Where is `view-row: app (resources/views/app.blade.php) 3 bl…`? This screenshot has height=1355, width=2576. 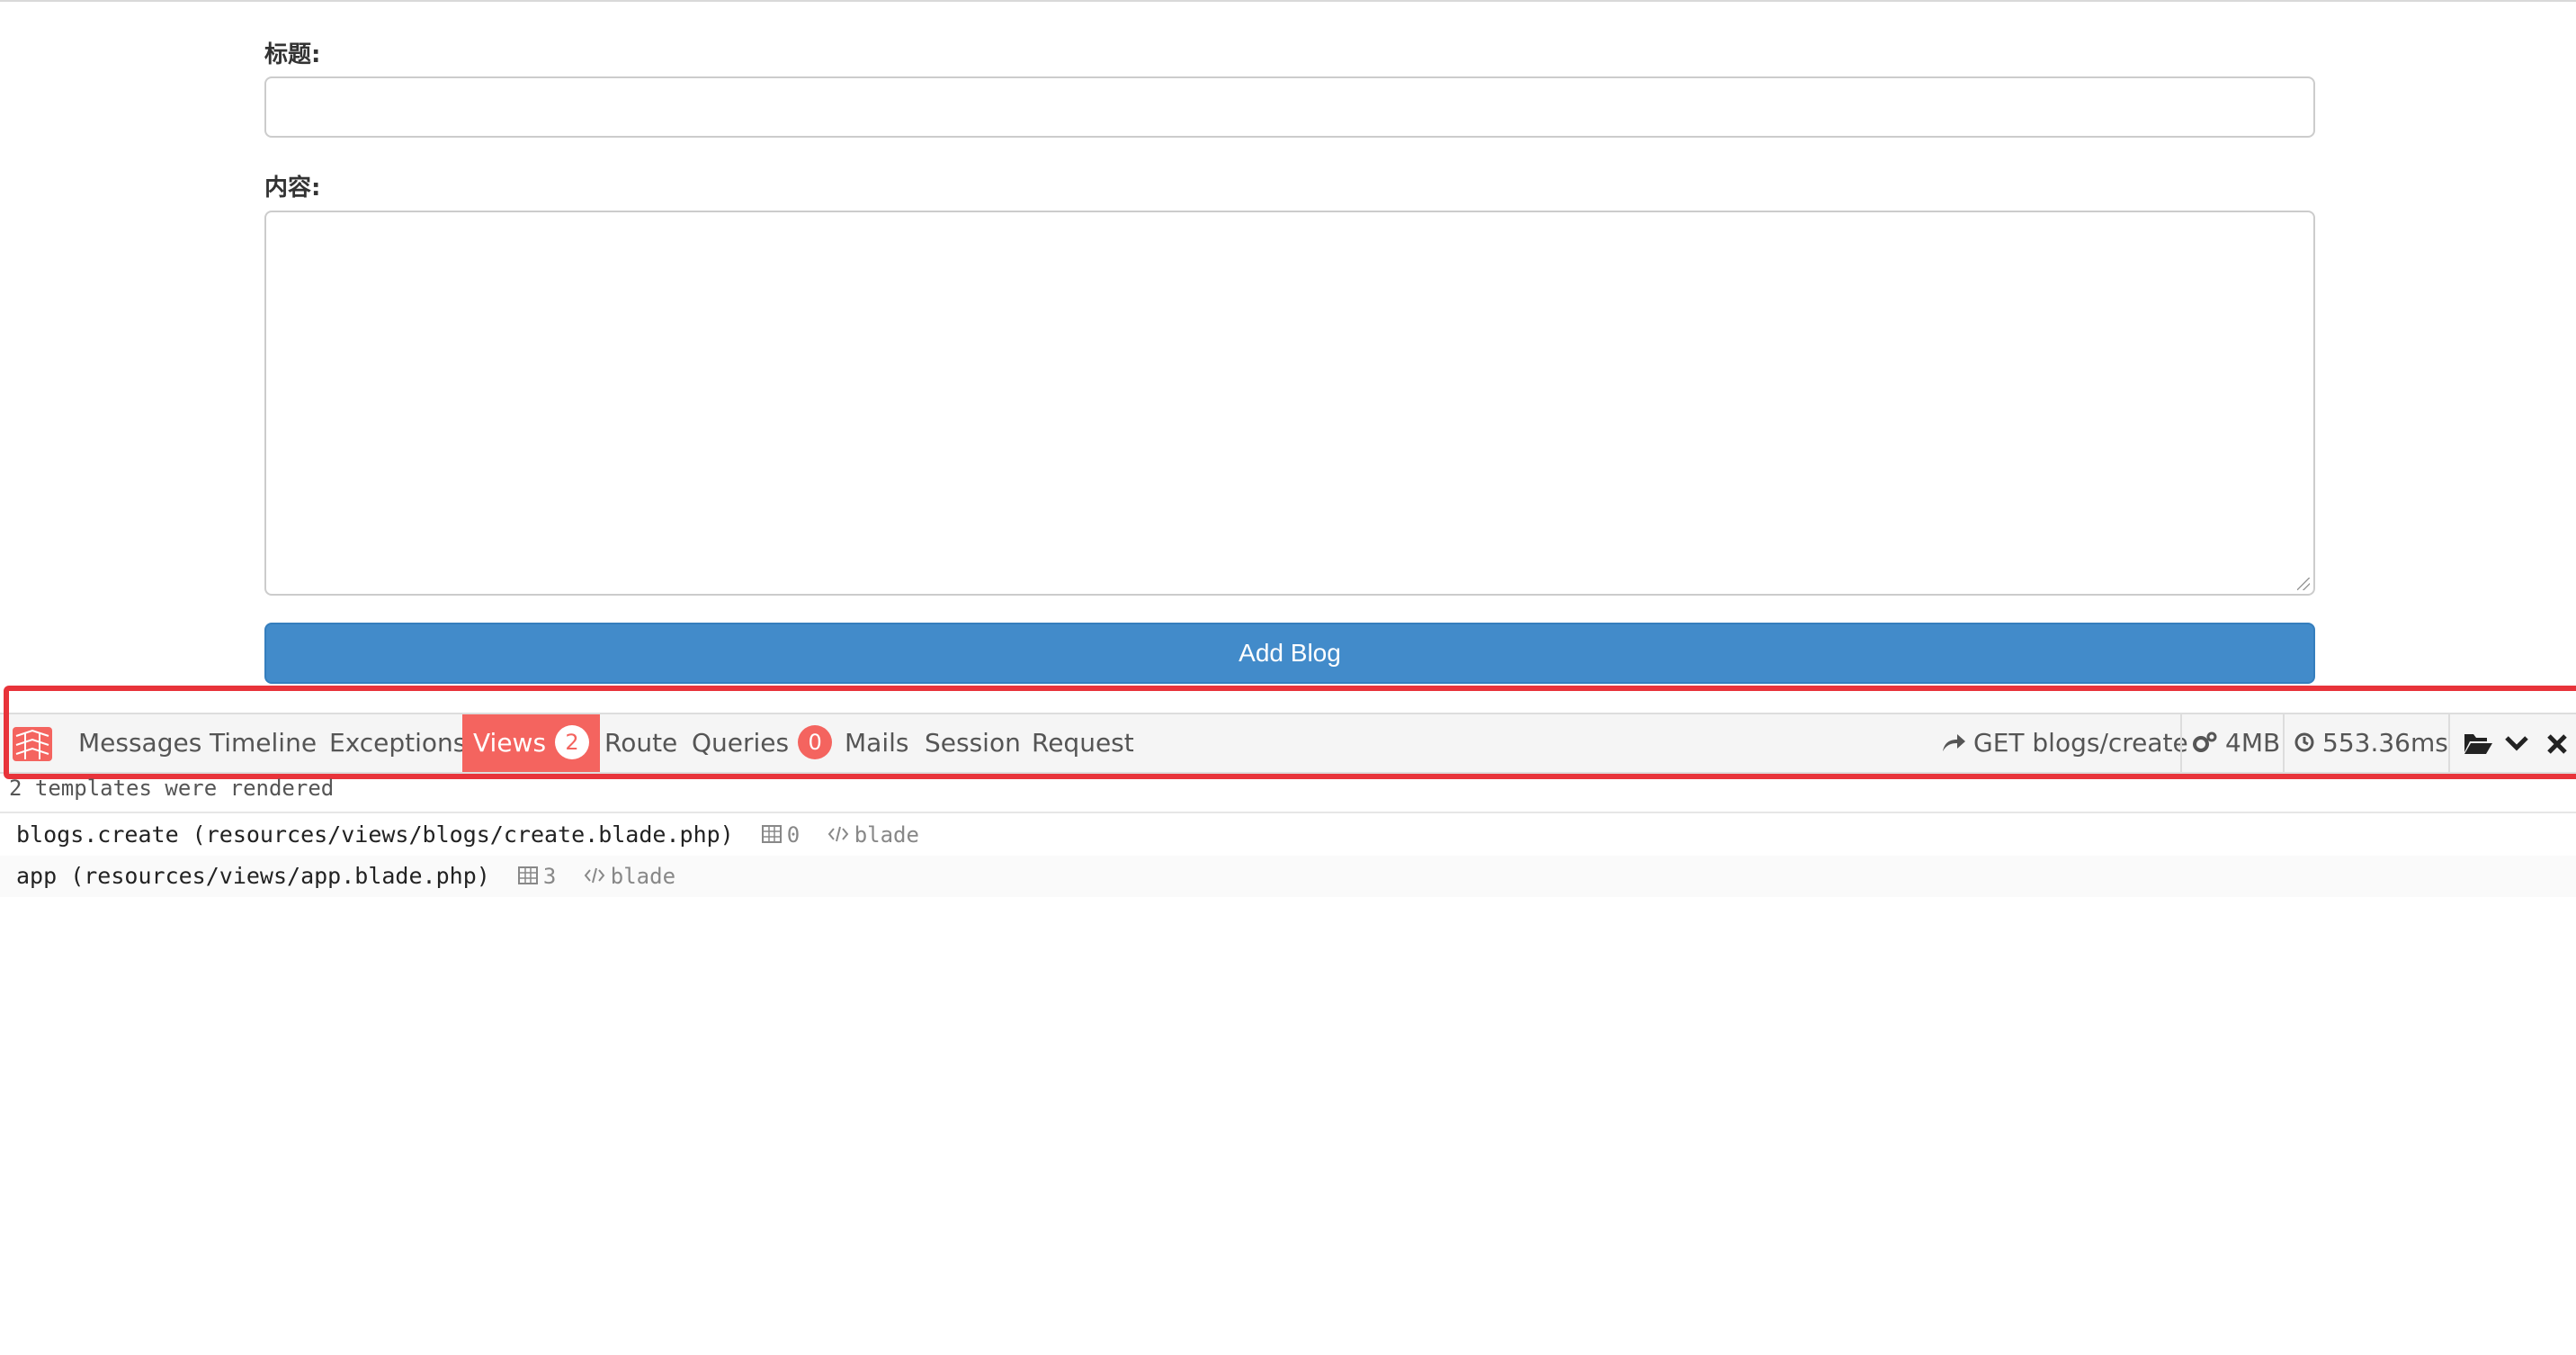 view-row: app (resources/views/app.blade.php) 3 bl… is located at coordinates (1288, 876).